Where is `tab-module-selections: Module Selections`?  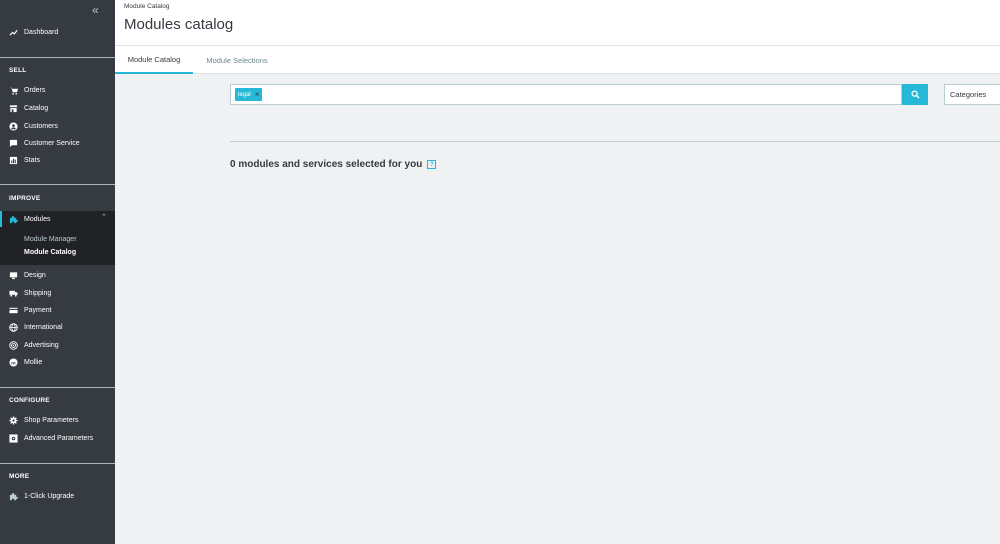
tab-module-selections: Module Selections is located at coordinates (237, 60).